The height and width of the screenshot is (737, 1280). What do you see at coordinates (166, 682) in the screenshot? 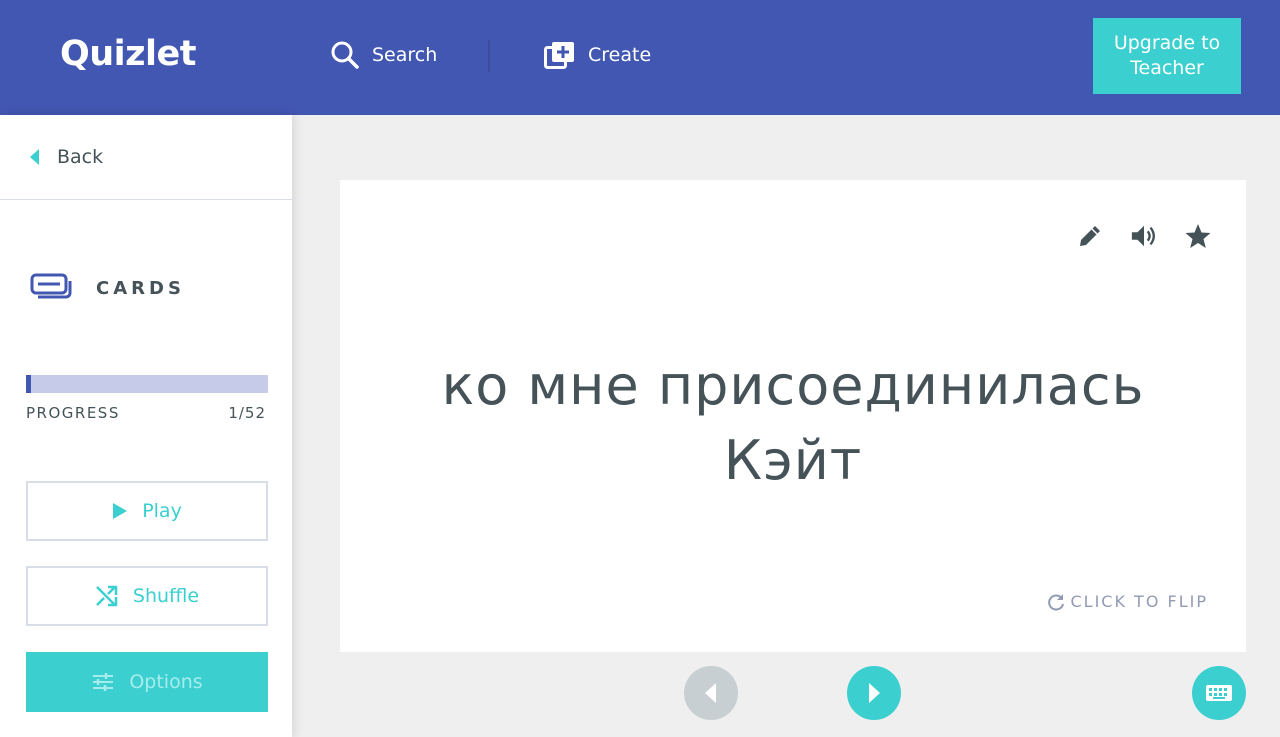
I see `options-label: Options` at bounding box center [166, 682].